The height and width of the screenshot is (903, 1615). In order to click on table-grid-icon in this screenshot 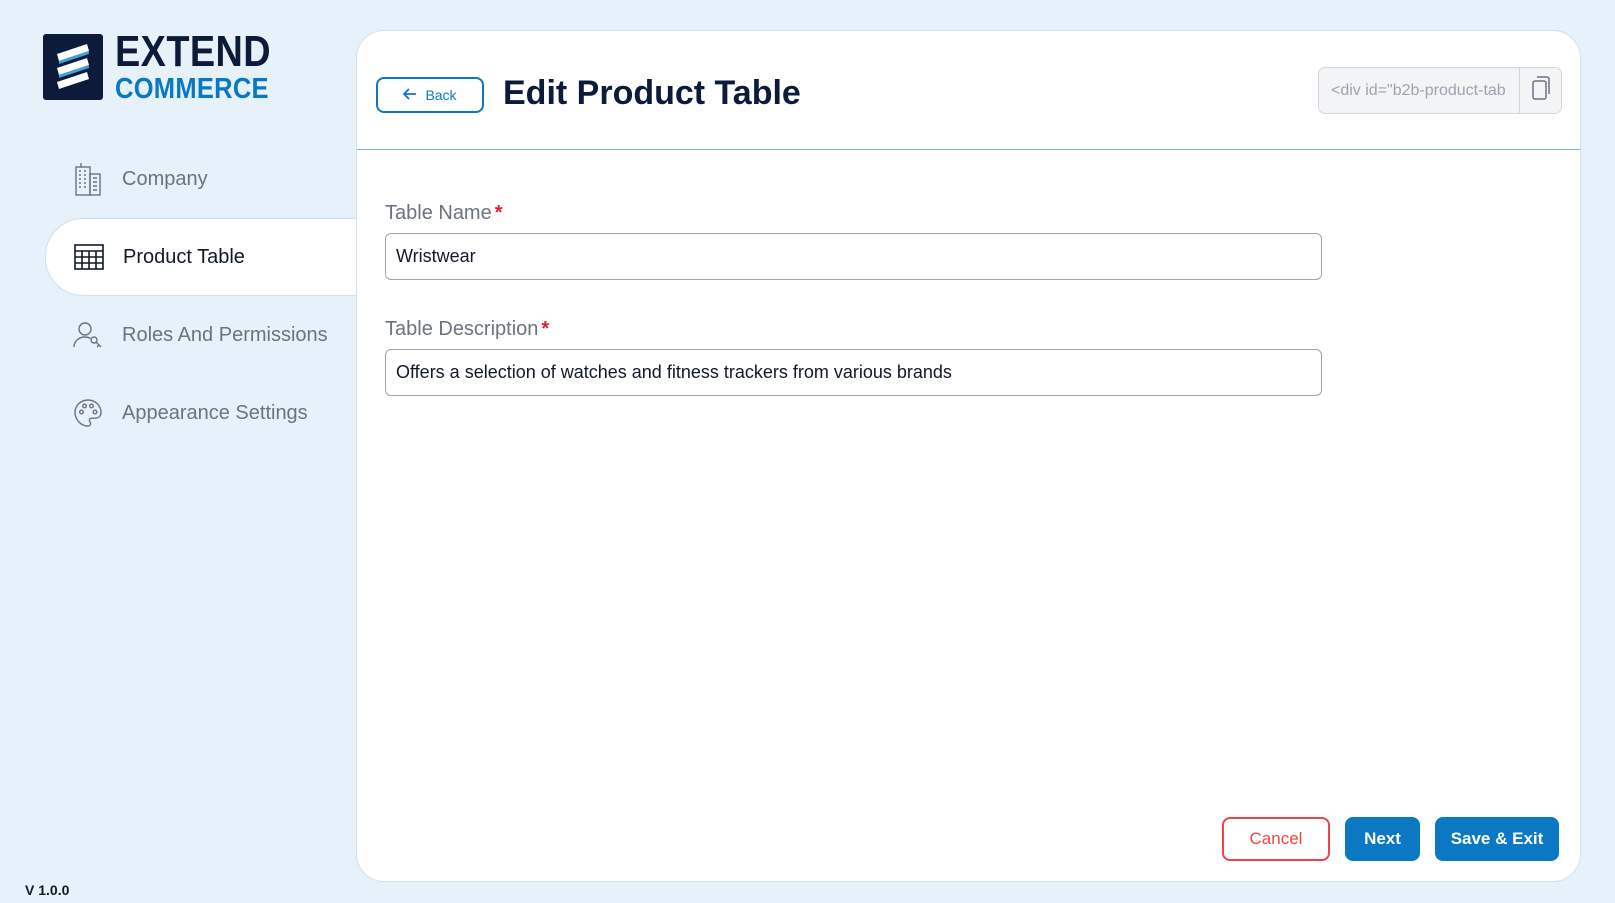, I will do `click(89, 257)`.